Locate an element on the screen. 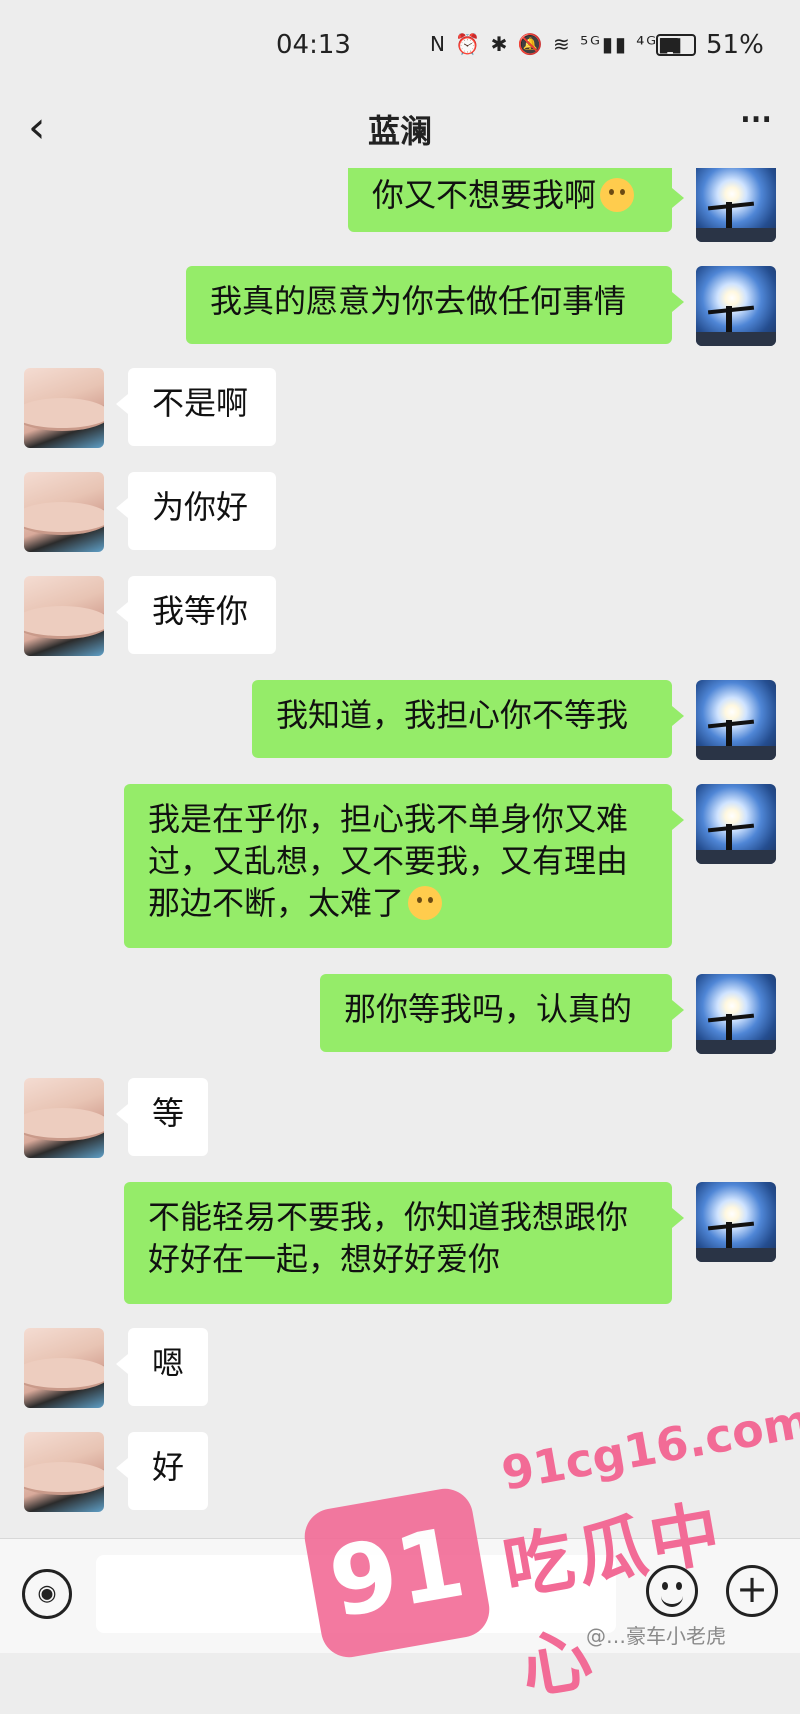 This screenshot has height=1714, width=800. message-row: 嗯 is located at coordinates (400, 1373).